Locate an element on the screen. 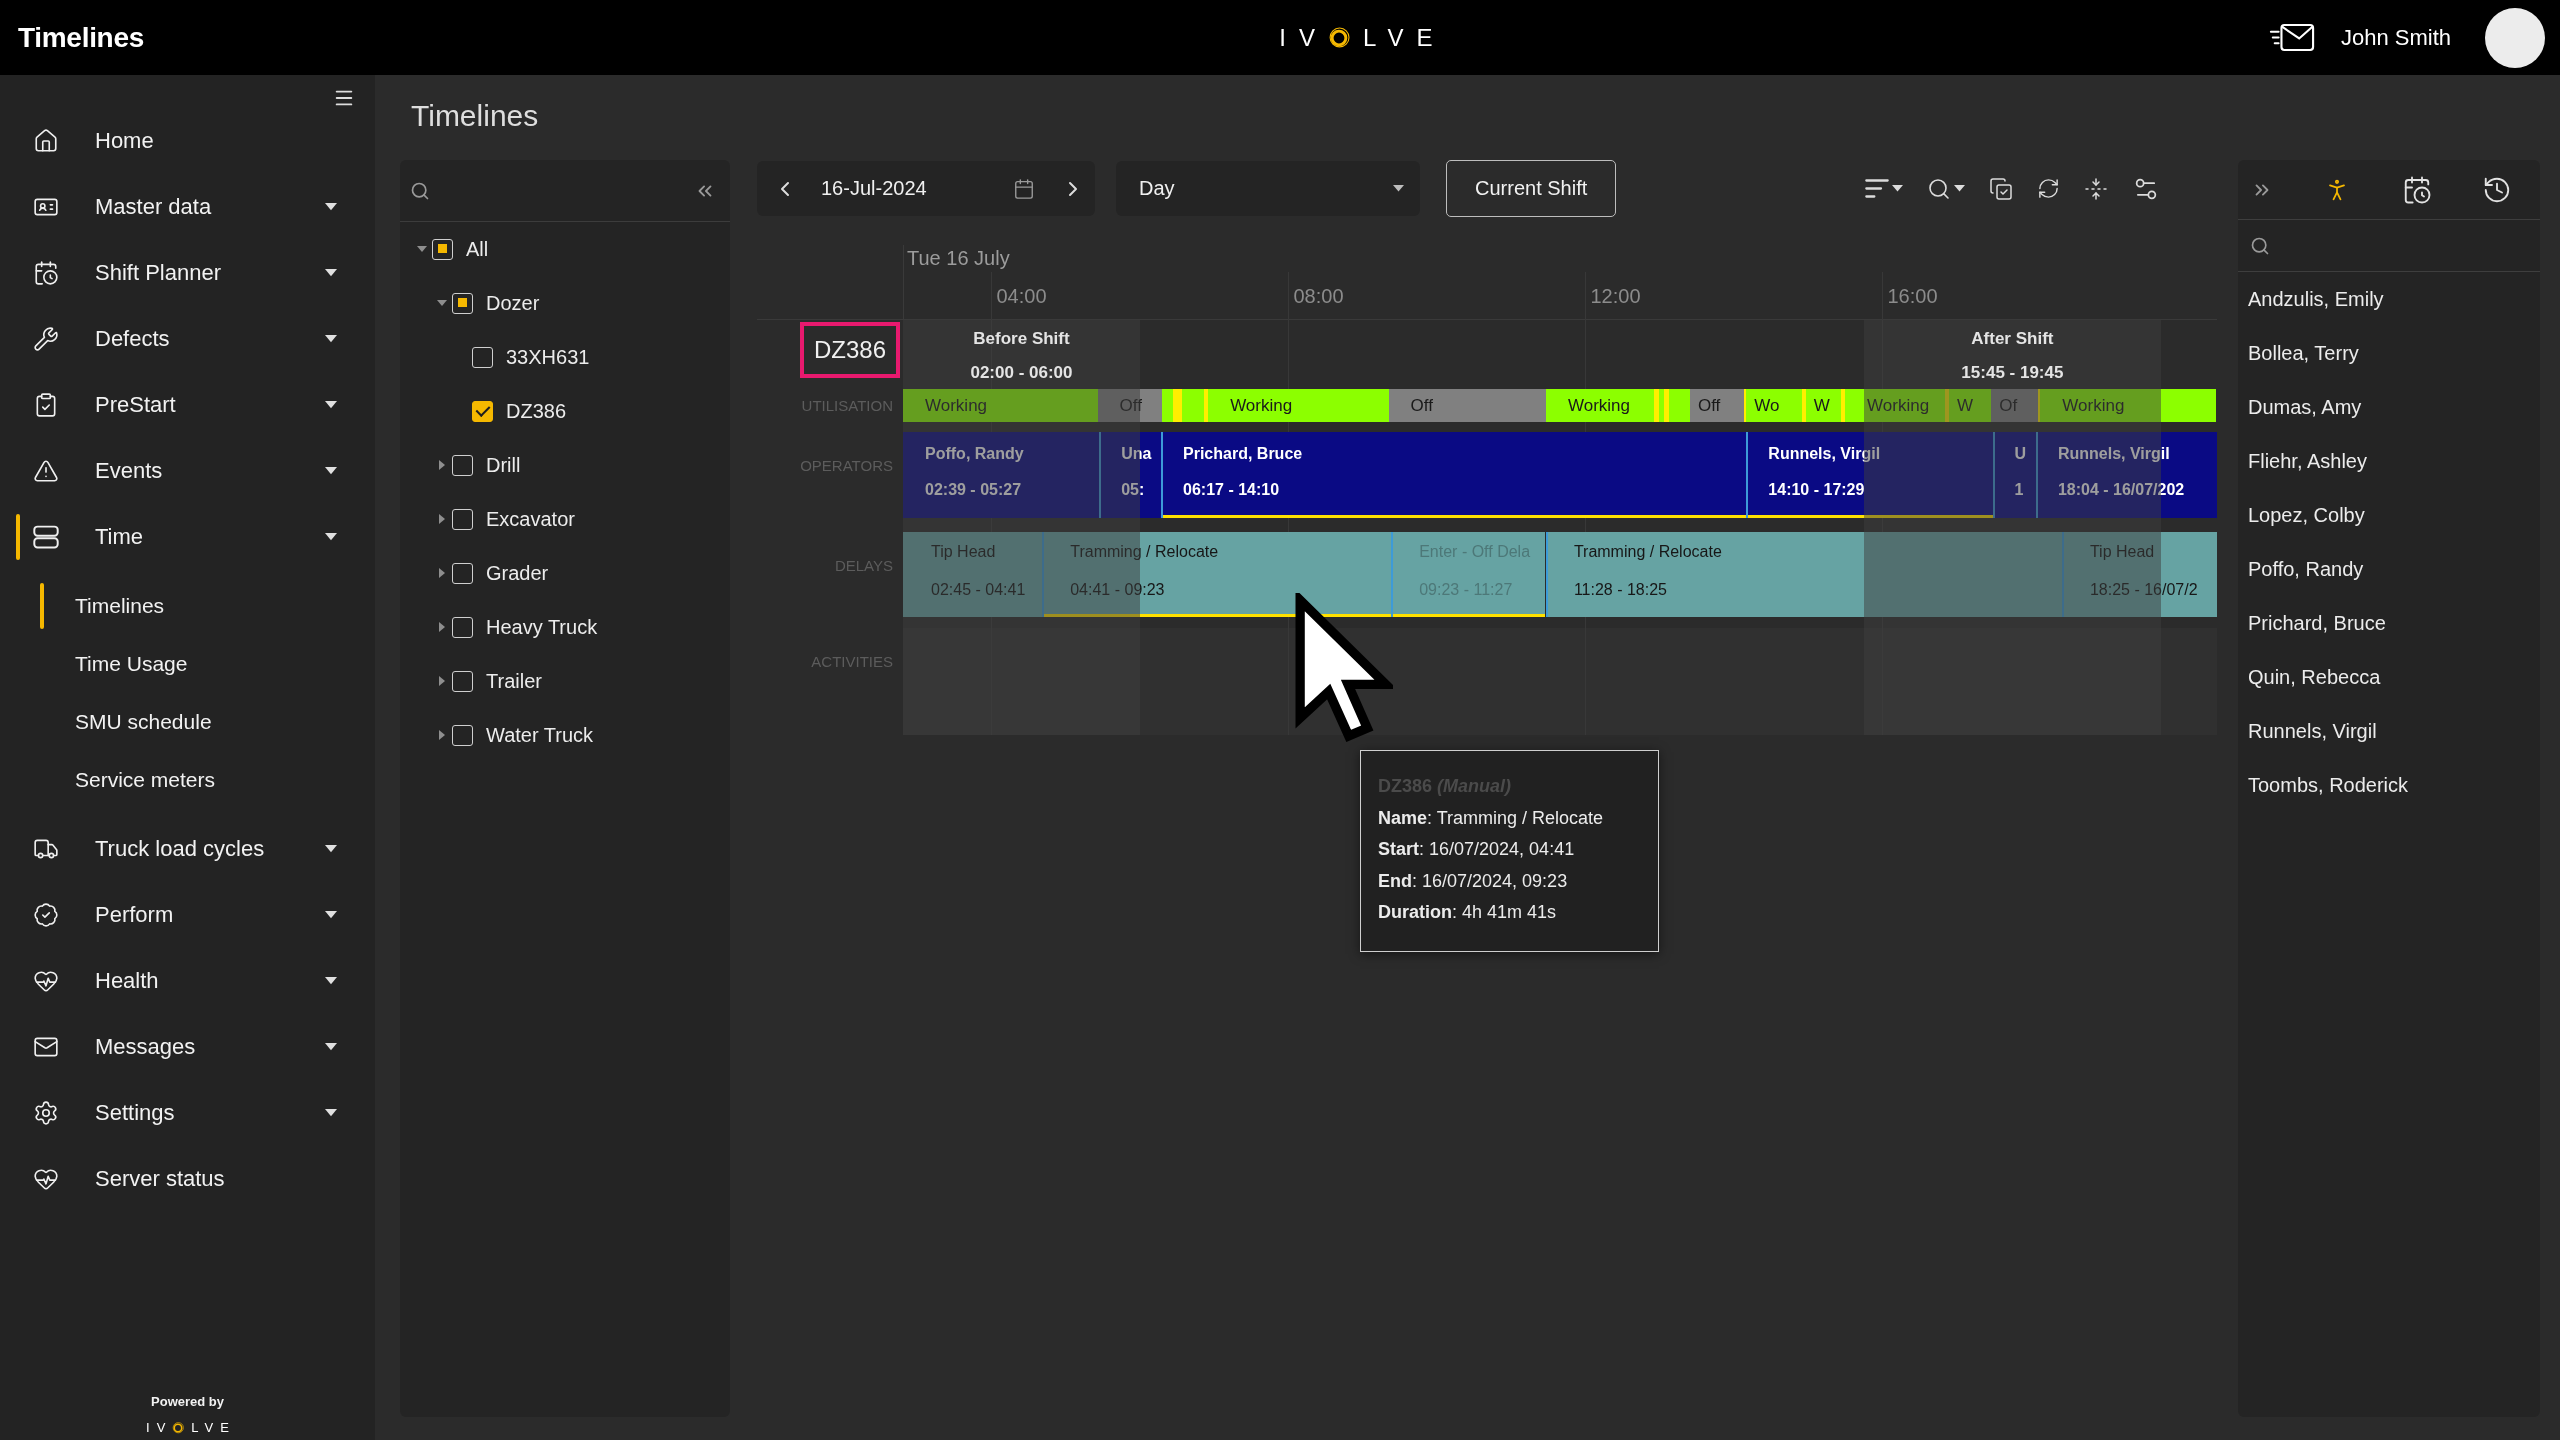 Image resolution: width=2560 pixels, height=1440 pixels. operator-item: Bollea, Terry is located at coordinates (2389, 353).